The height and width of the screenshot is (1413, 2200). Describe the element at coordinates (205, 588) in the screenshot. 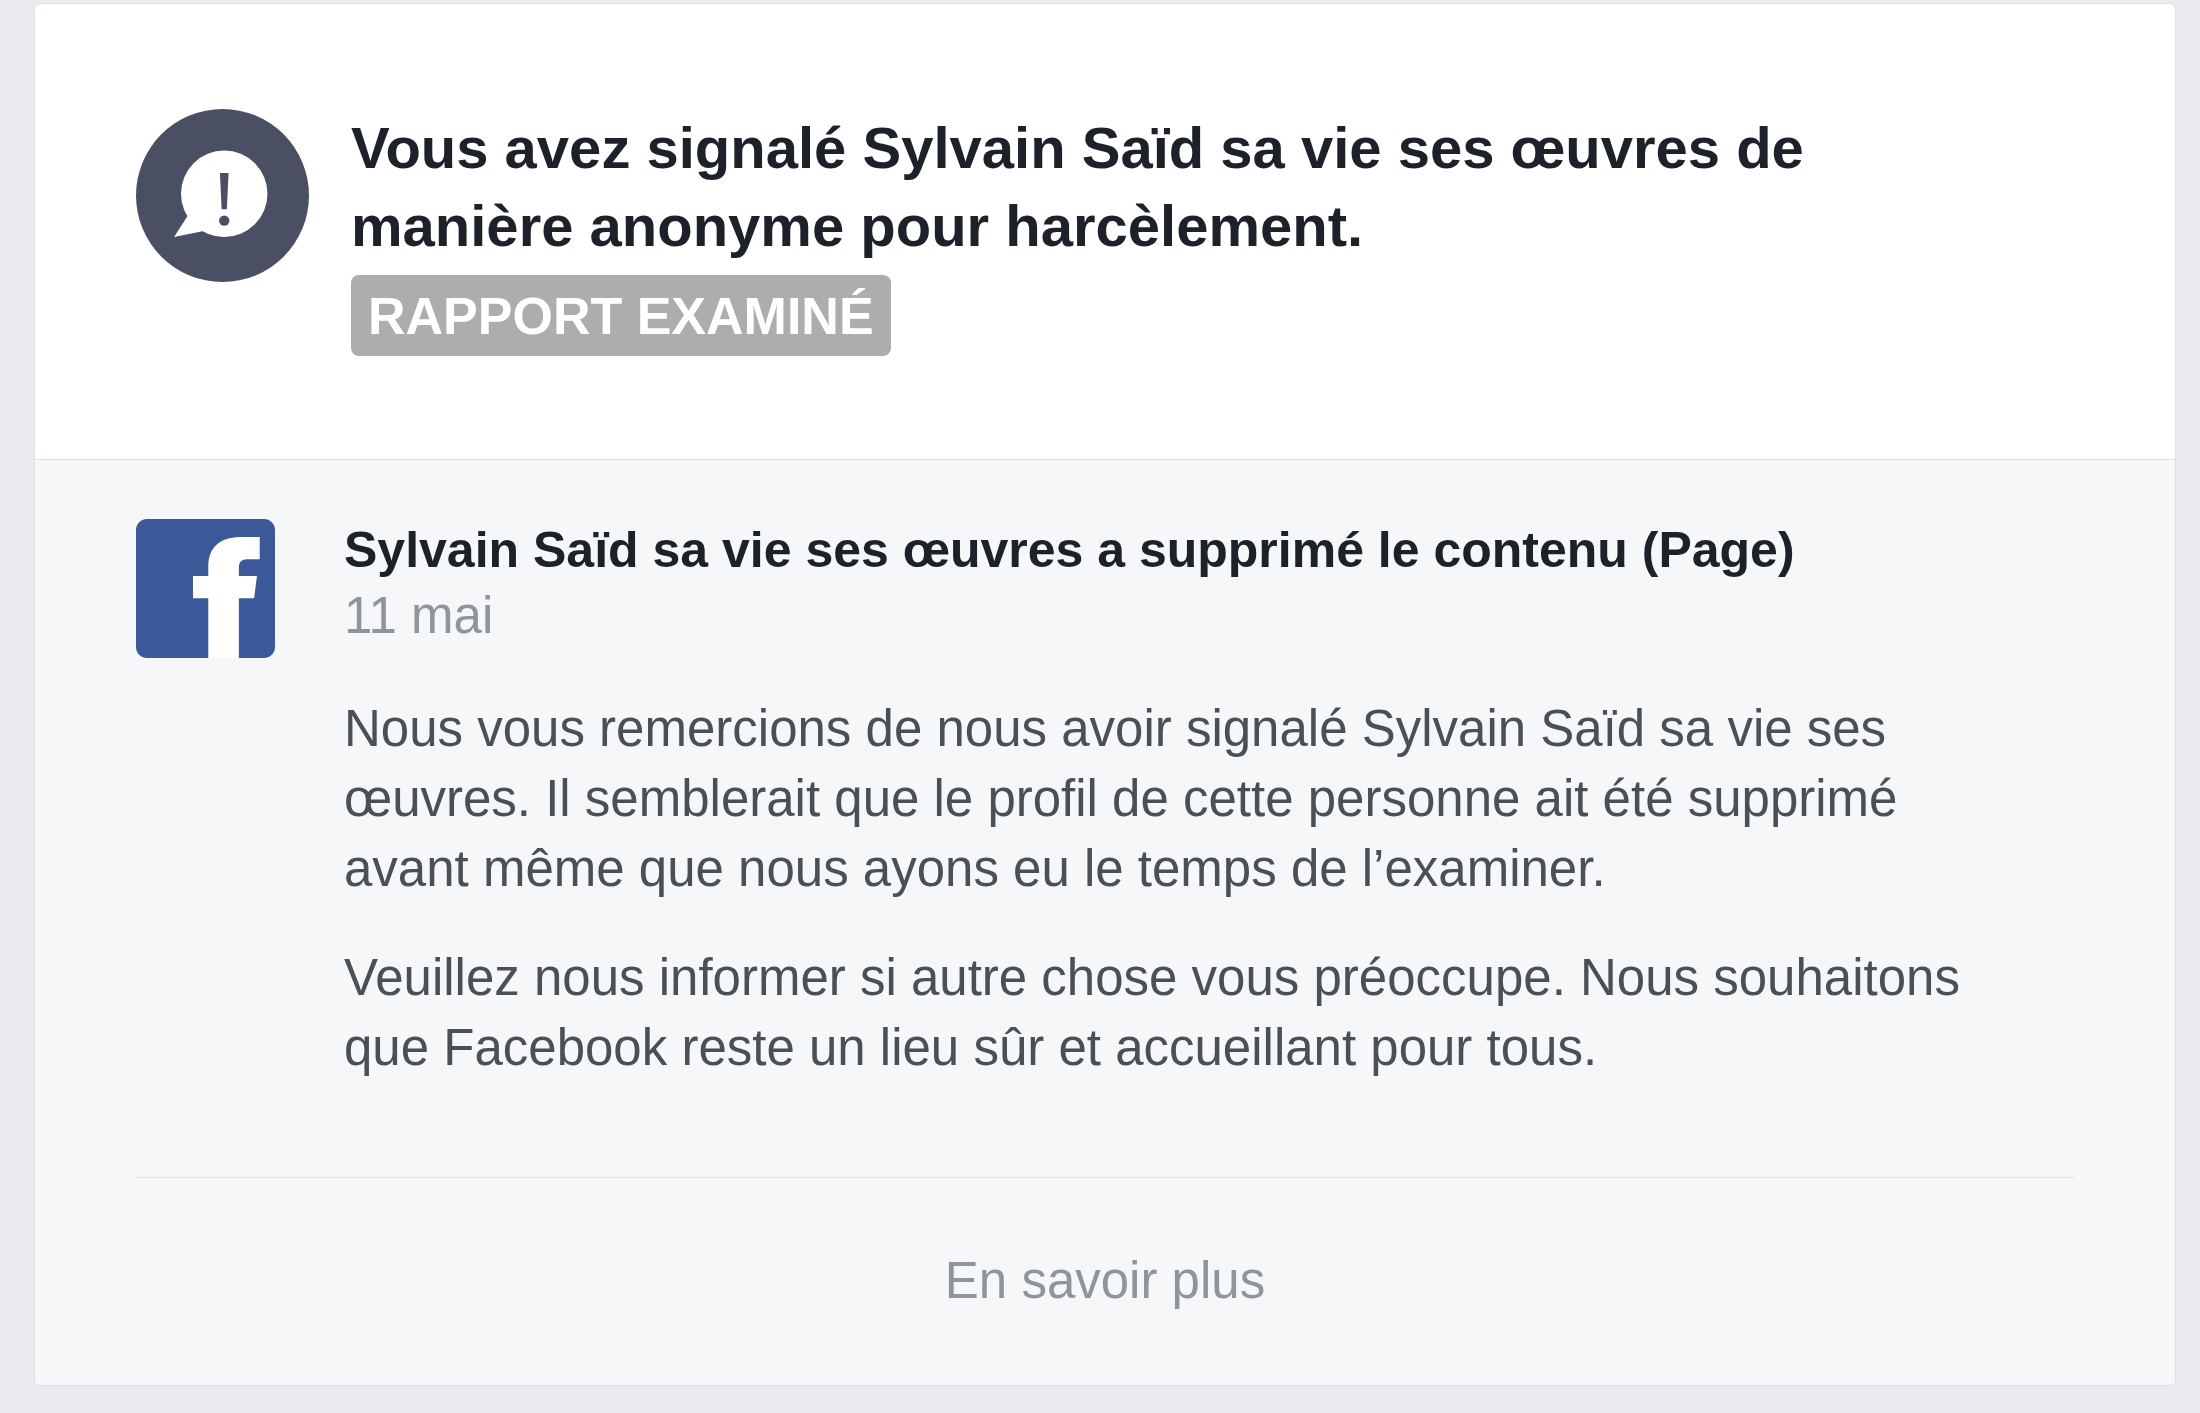

I see `f-logo-icon` at that location.